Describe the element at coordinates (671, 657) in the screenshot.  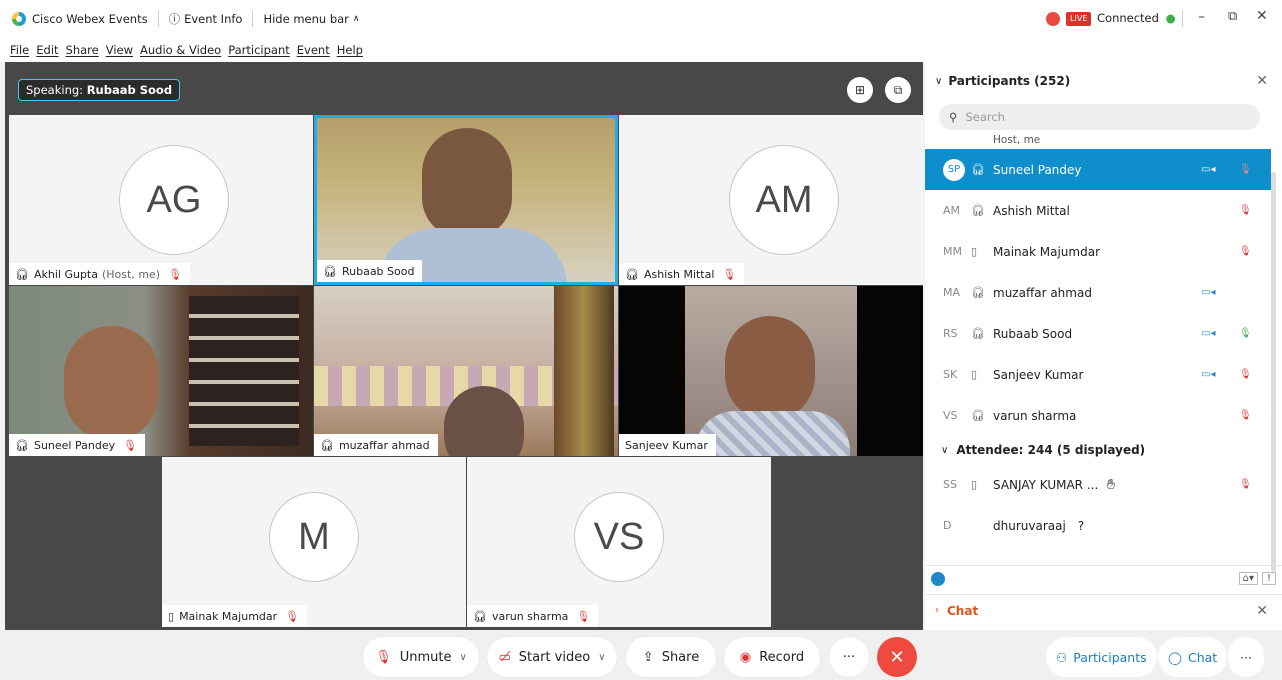
I see `share-button: ⇪ Share` at that location.